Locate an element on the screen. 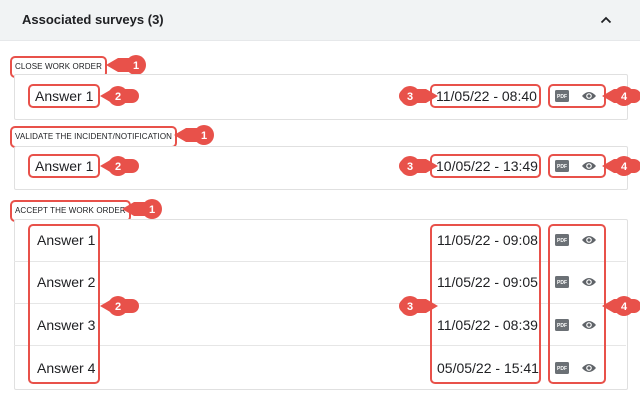 Image resolution: width=640 pixels, height=408 pixels. panel-title: Associated surveys (3) is located at coordinates (93, 19).